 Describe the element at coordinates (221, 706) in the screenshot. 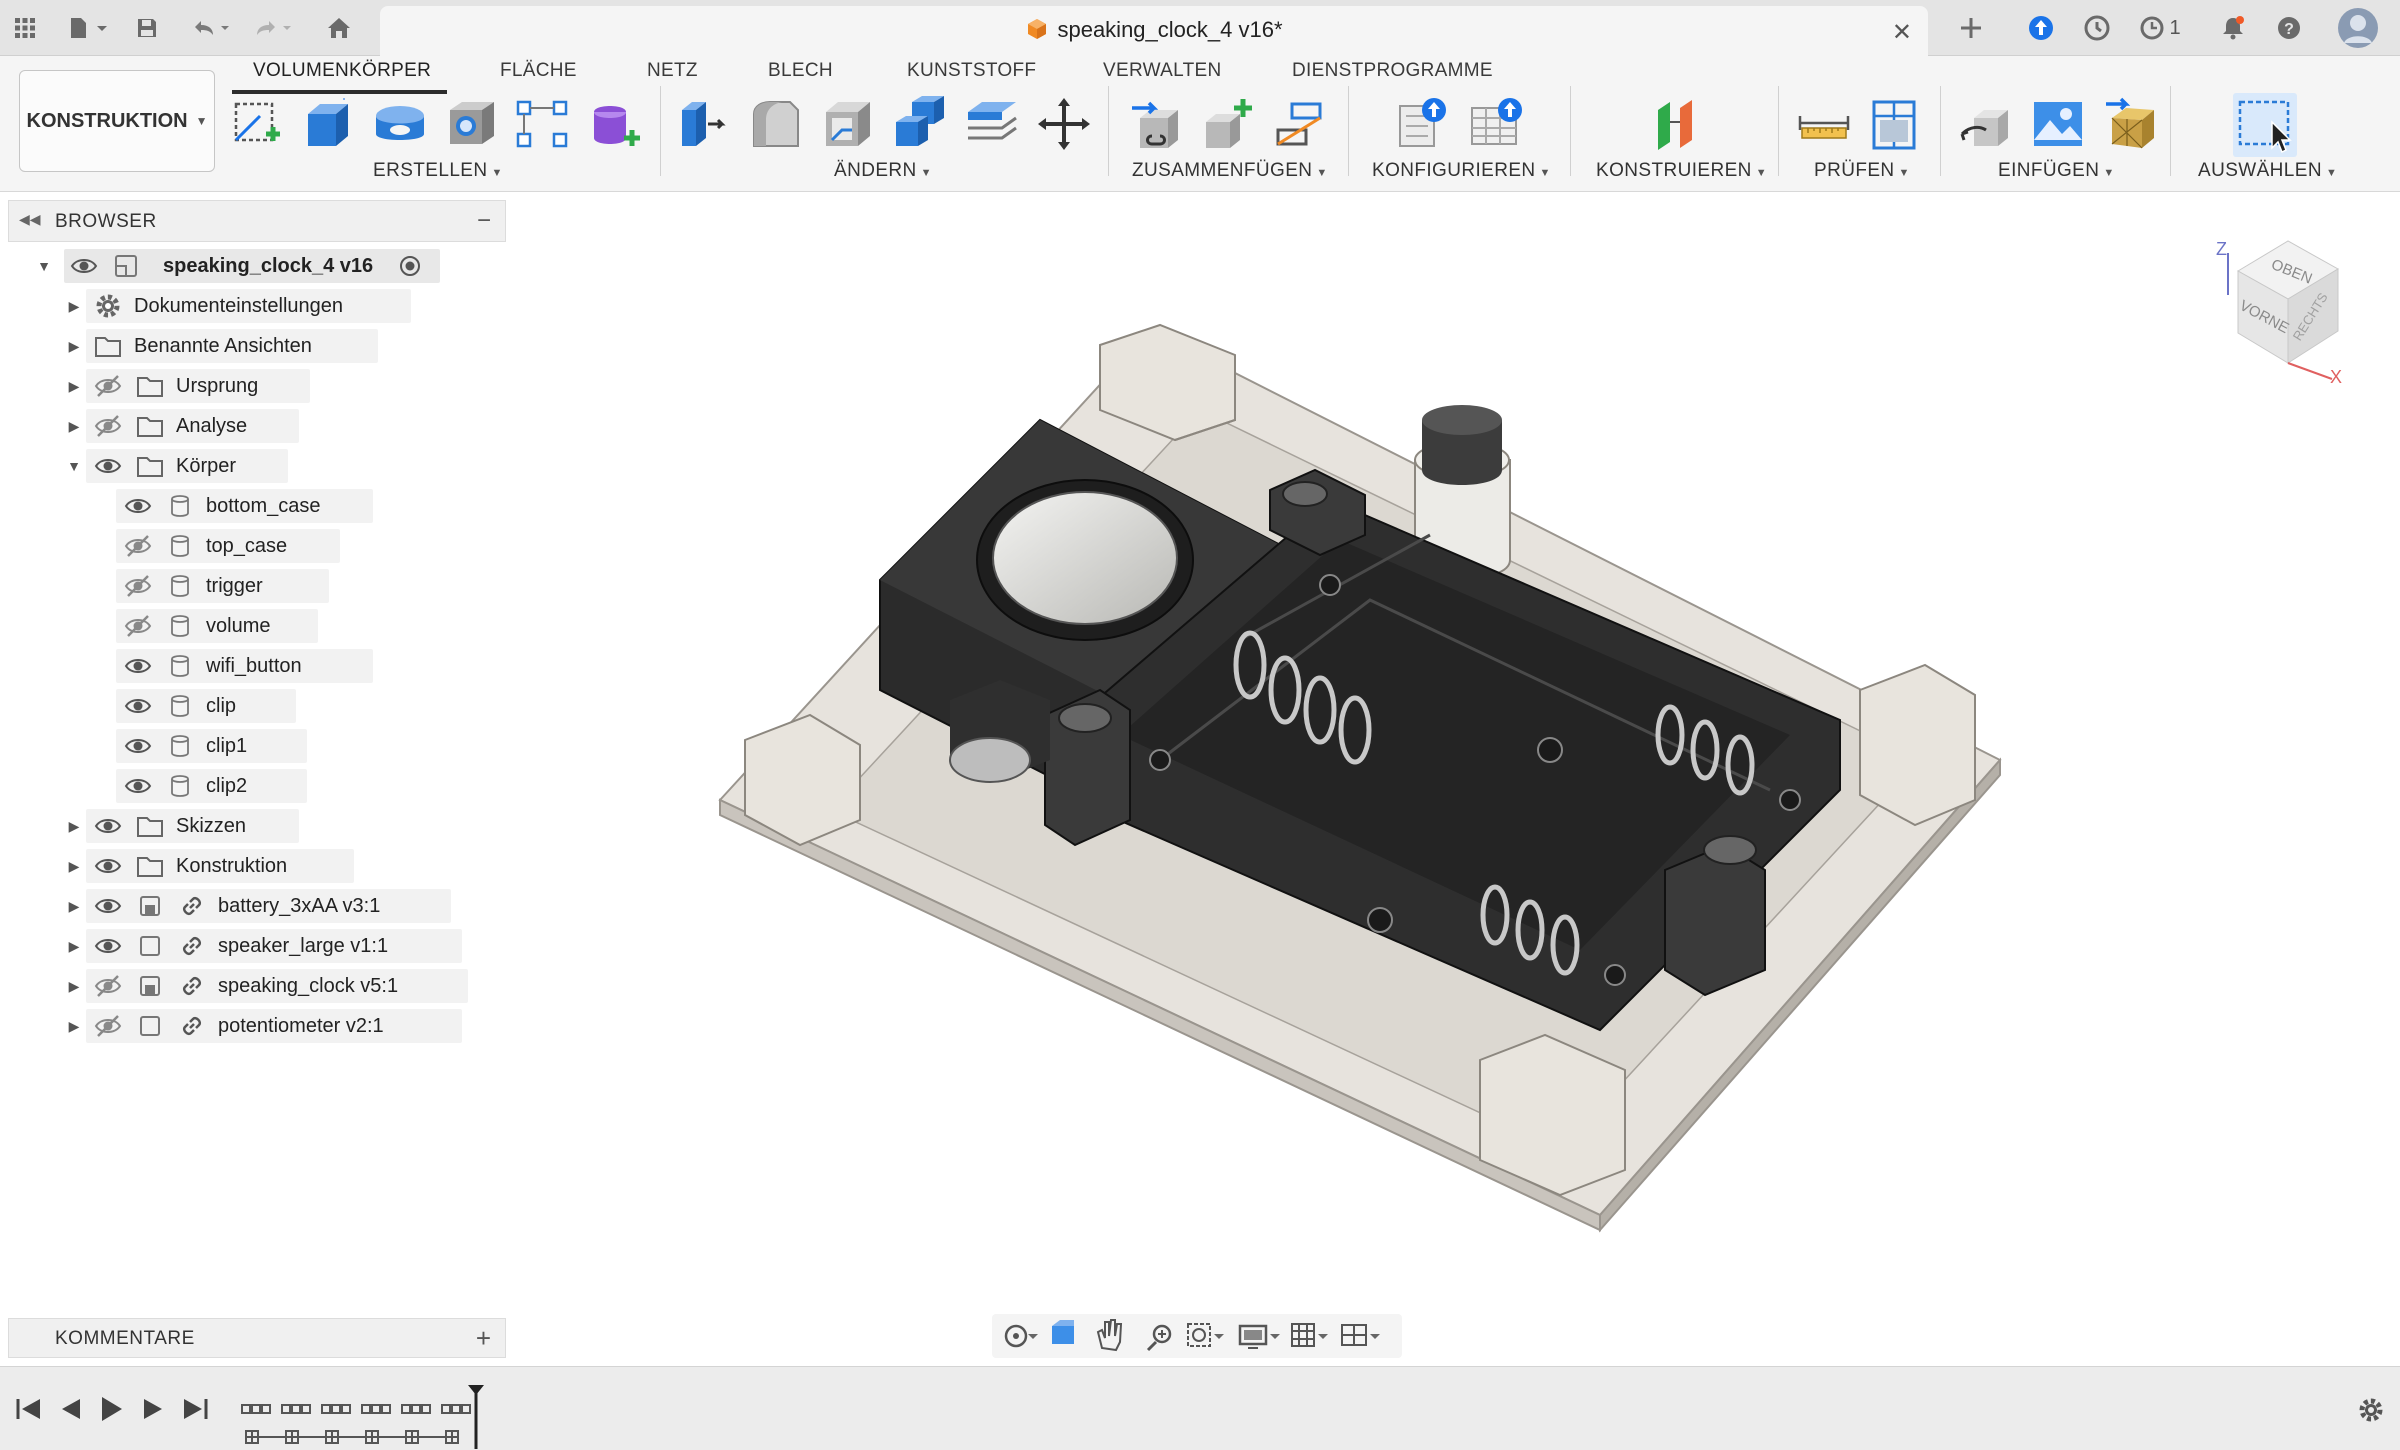

I see `tree-item-label: clip` at that location.